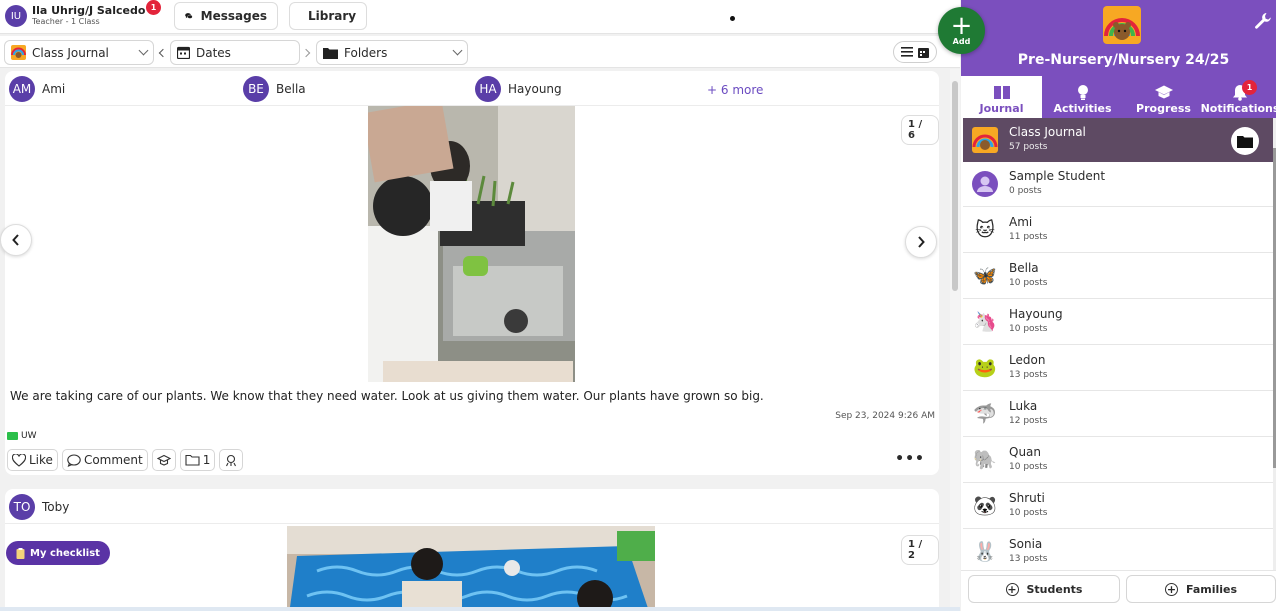 The width and height of the screenshot is (1276, 611). I want to click on photo-counter: 1 / 6, so click(920, 130).